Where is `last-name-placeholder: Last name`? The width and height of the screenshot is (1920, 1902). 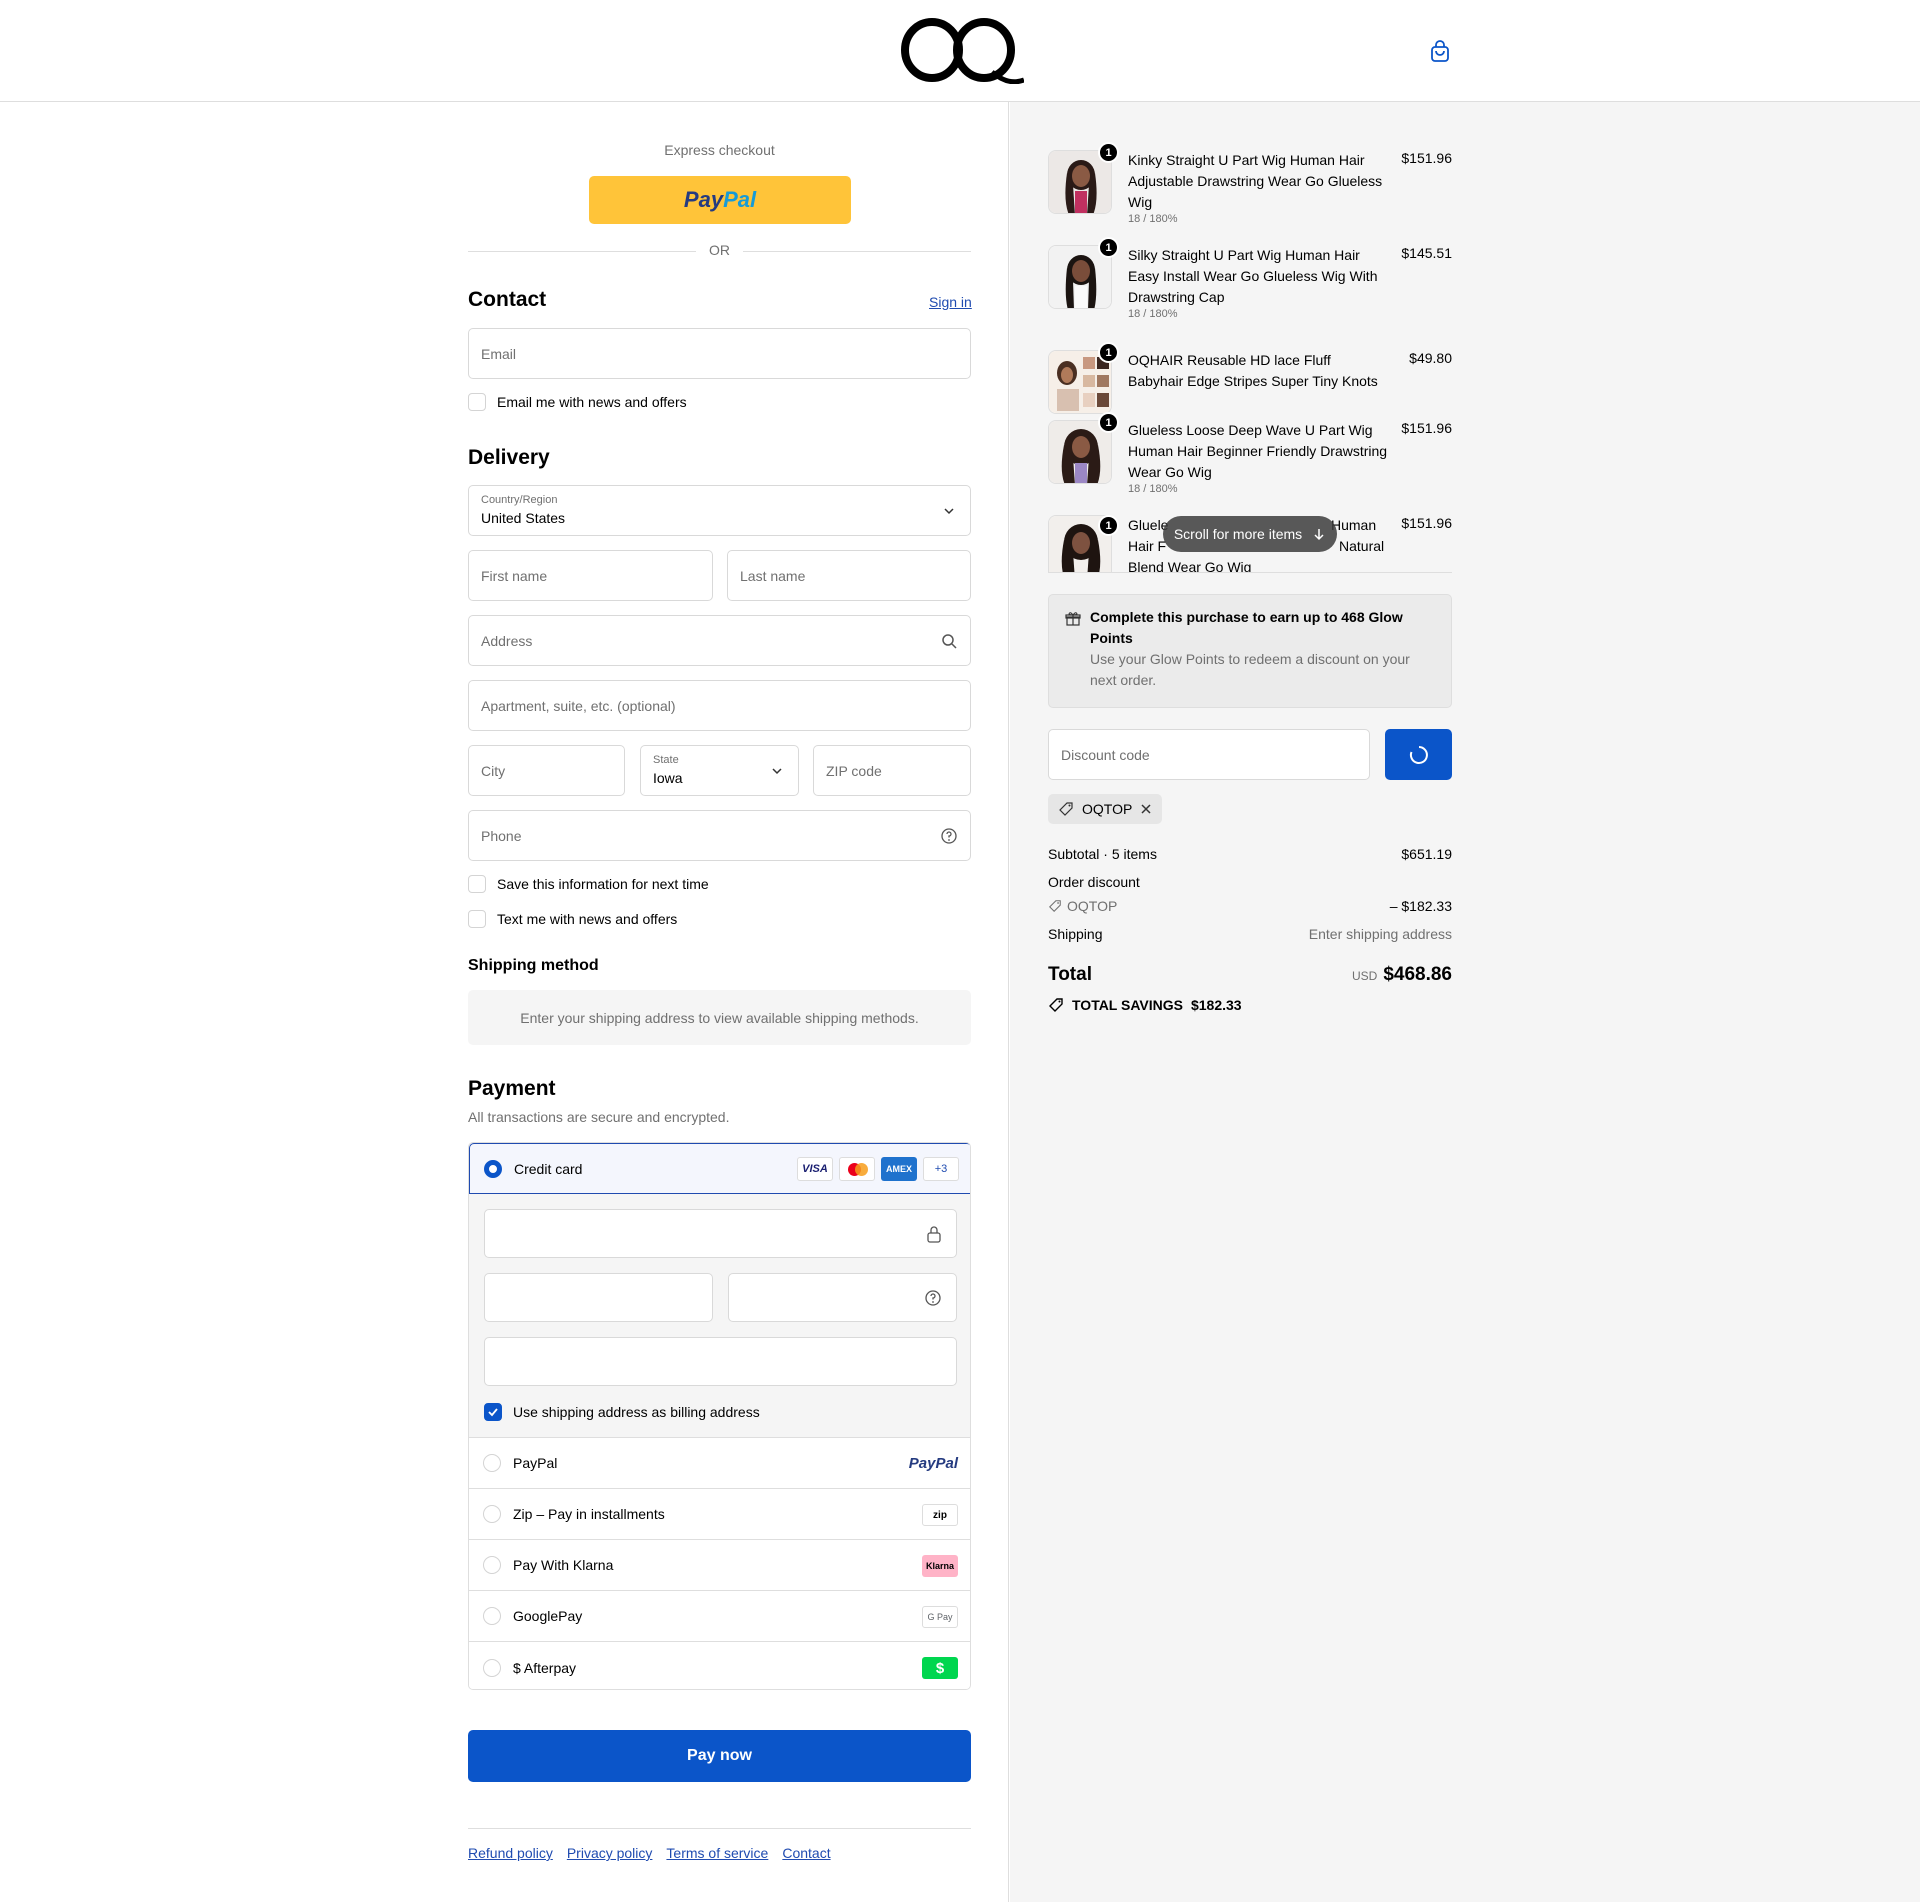 last-name-placeholder: Last name is located at coordinates (773, 575).